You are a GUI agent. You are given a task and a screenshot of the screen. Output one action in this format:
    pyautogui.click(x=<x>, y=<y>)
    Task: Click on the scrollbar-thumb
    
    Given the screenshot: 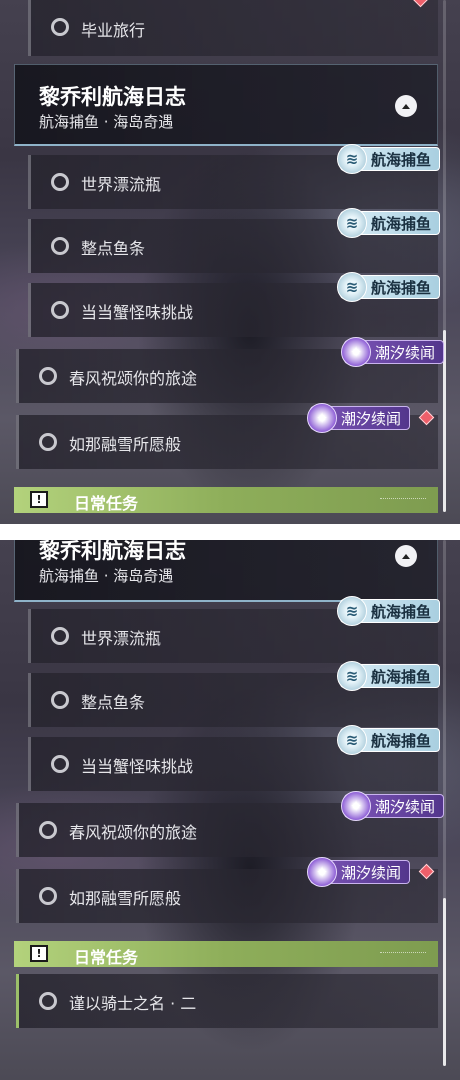 What is the action you would take?
    pyautogui.click(x=444, y=982)
    